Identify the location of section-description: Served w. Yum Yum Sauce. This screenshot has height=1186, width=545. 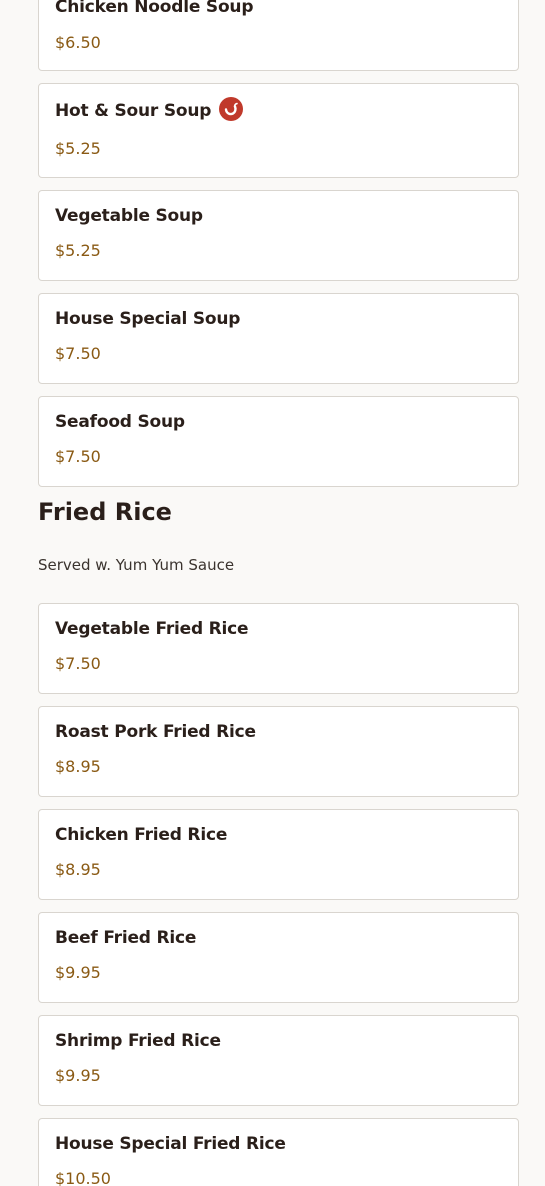
(136, 565).